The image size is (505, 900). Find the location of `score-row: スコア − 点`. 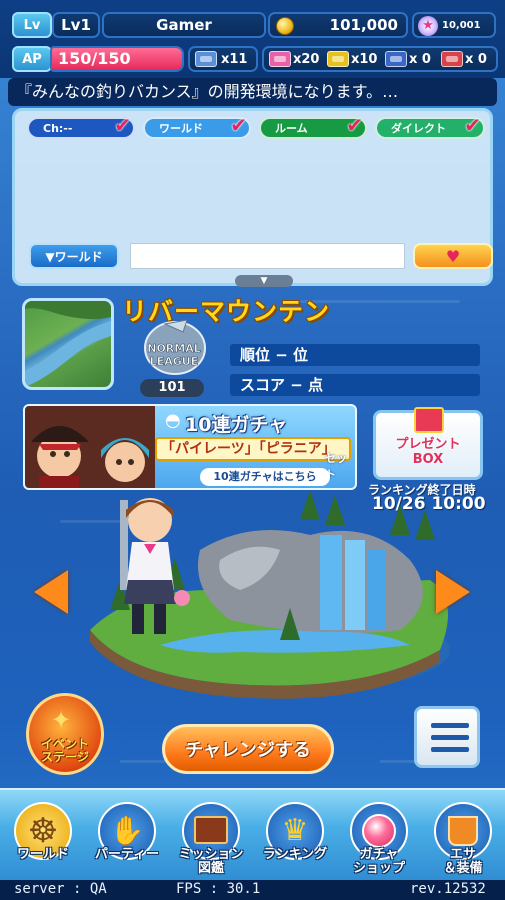

score-row: スコア − 点 is located at coordinates (355, 385).